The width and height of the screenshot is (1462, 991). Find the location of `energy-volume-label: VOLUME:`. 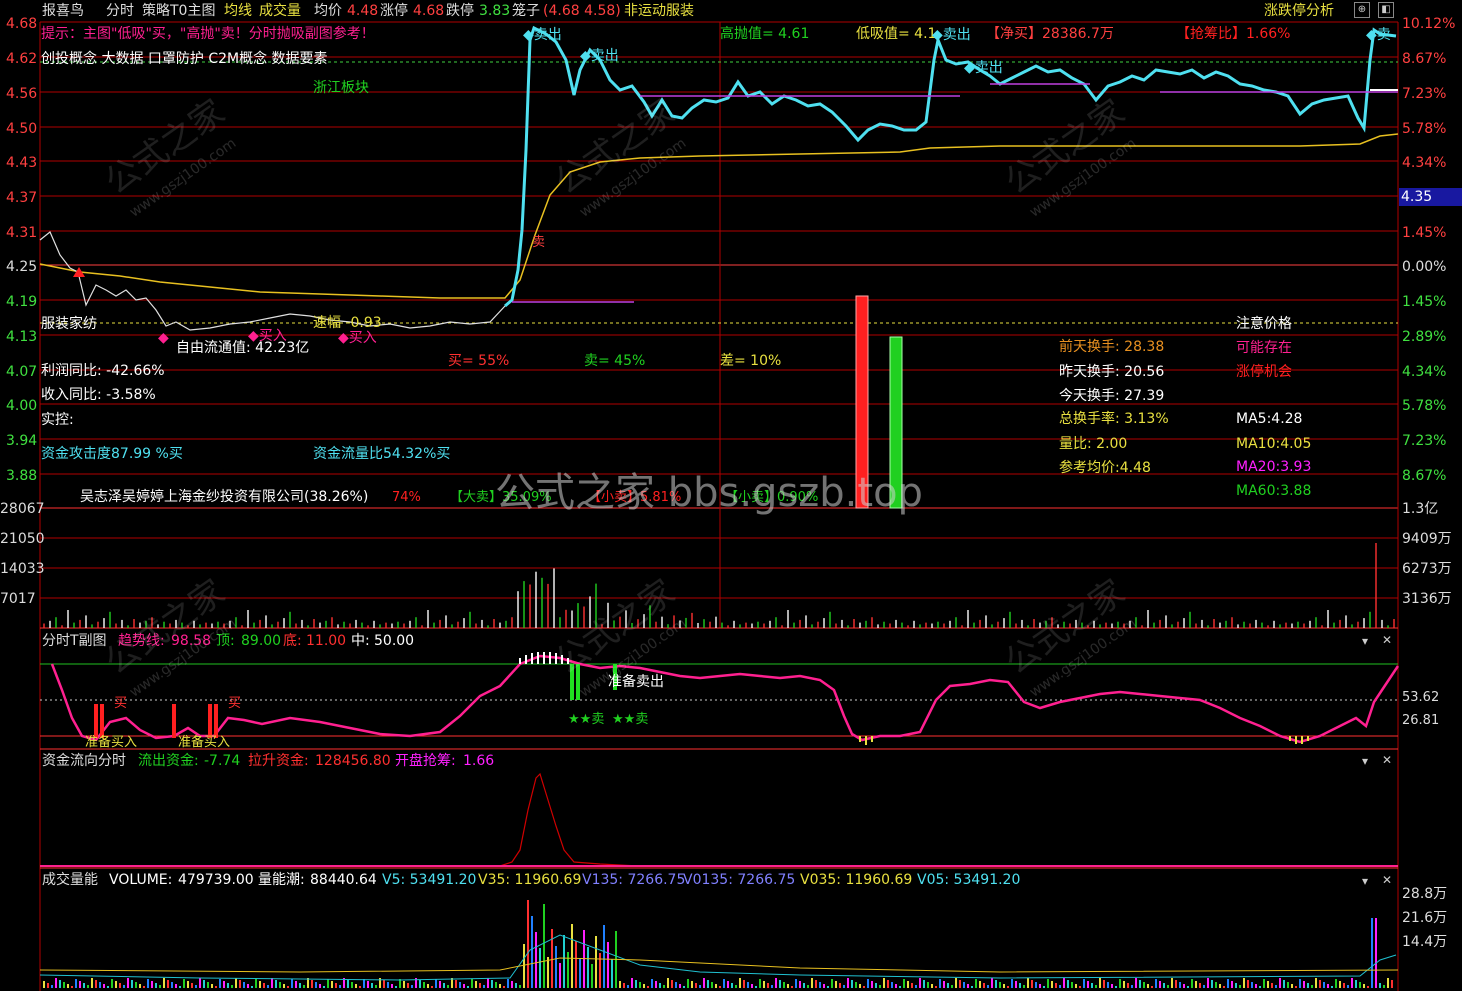

energy-volume-label: VOLUME: is located at coordinates (141, 880).